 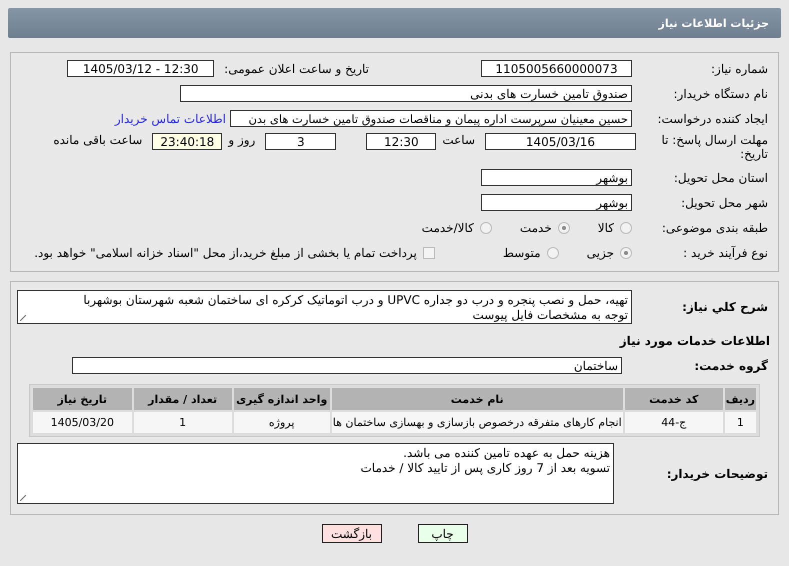 I want to click on field-label: تاریخ و ساعت اعلان عمومی:, so click(x=297, y=69).